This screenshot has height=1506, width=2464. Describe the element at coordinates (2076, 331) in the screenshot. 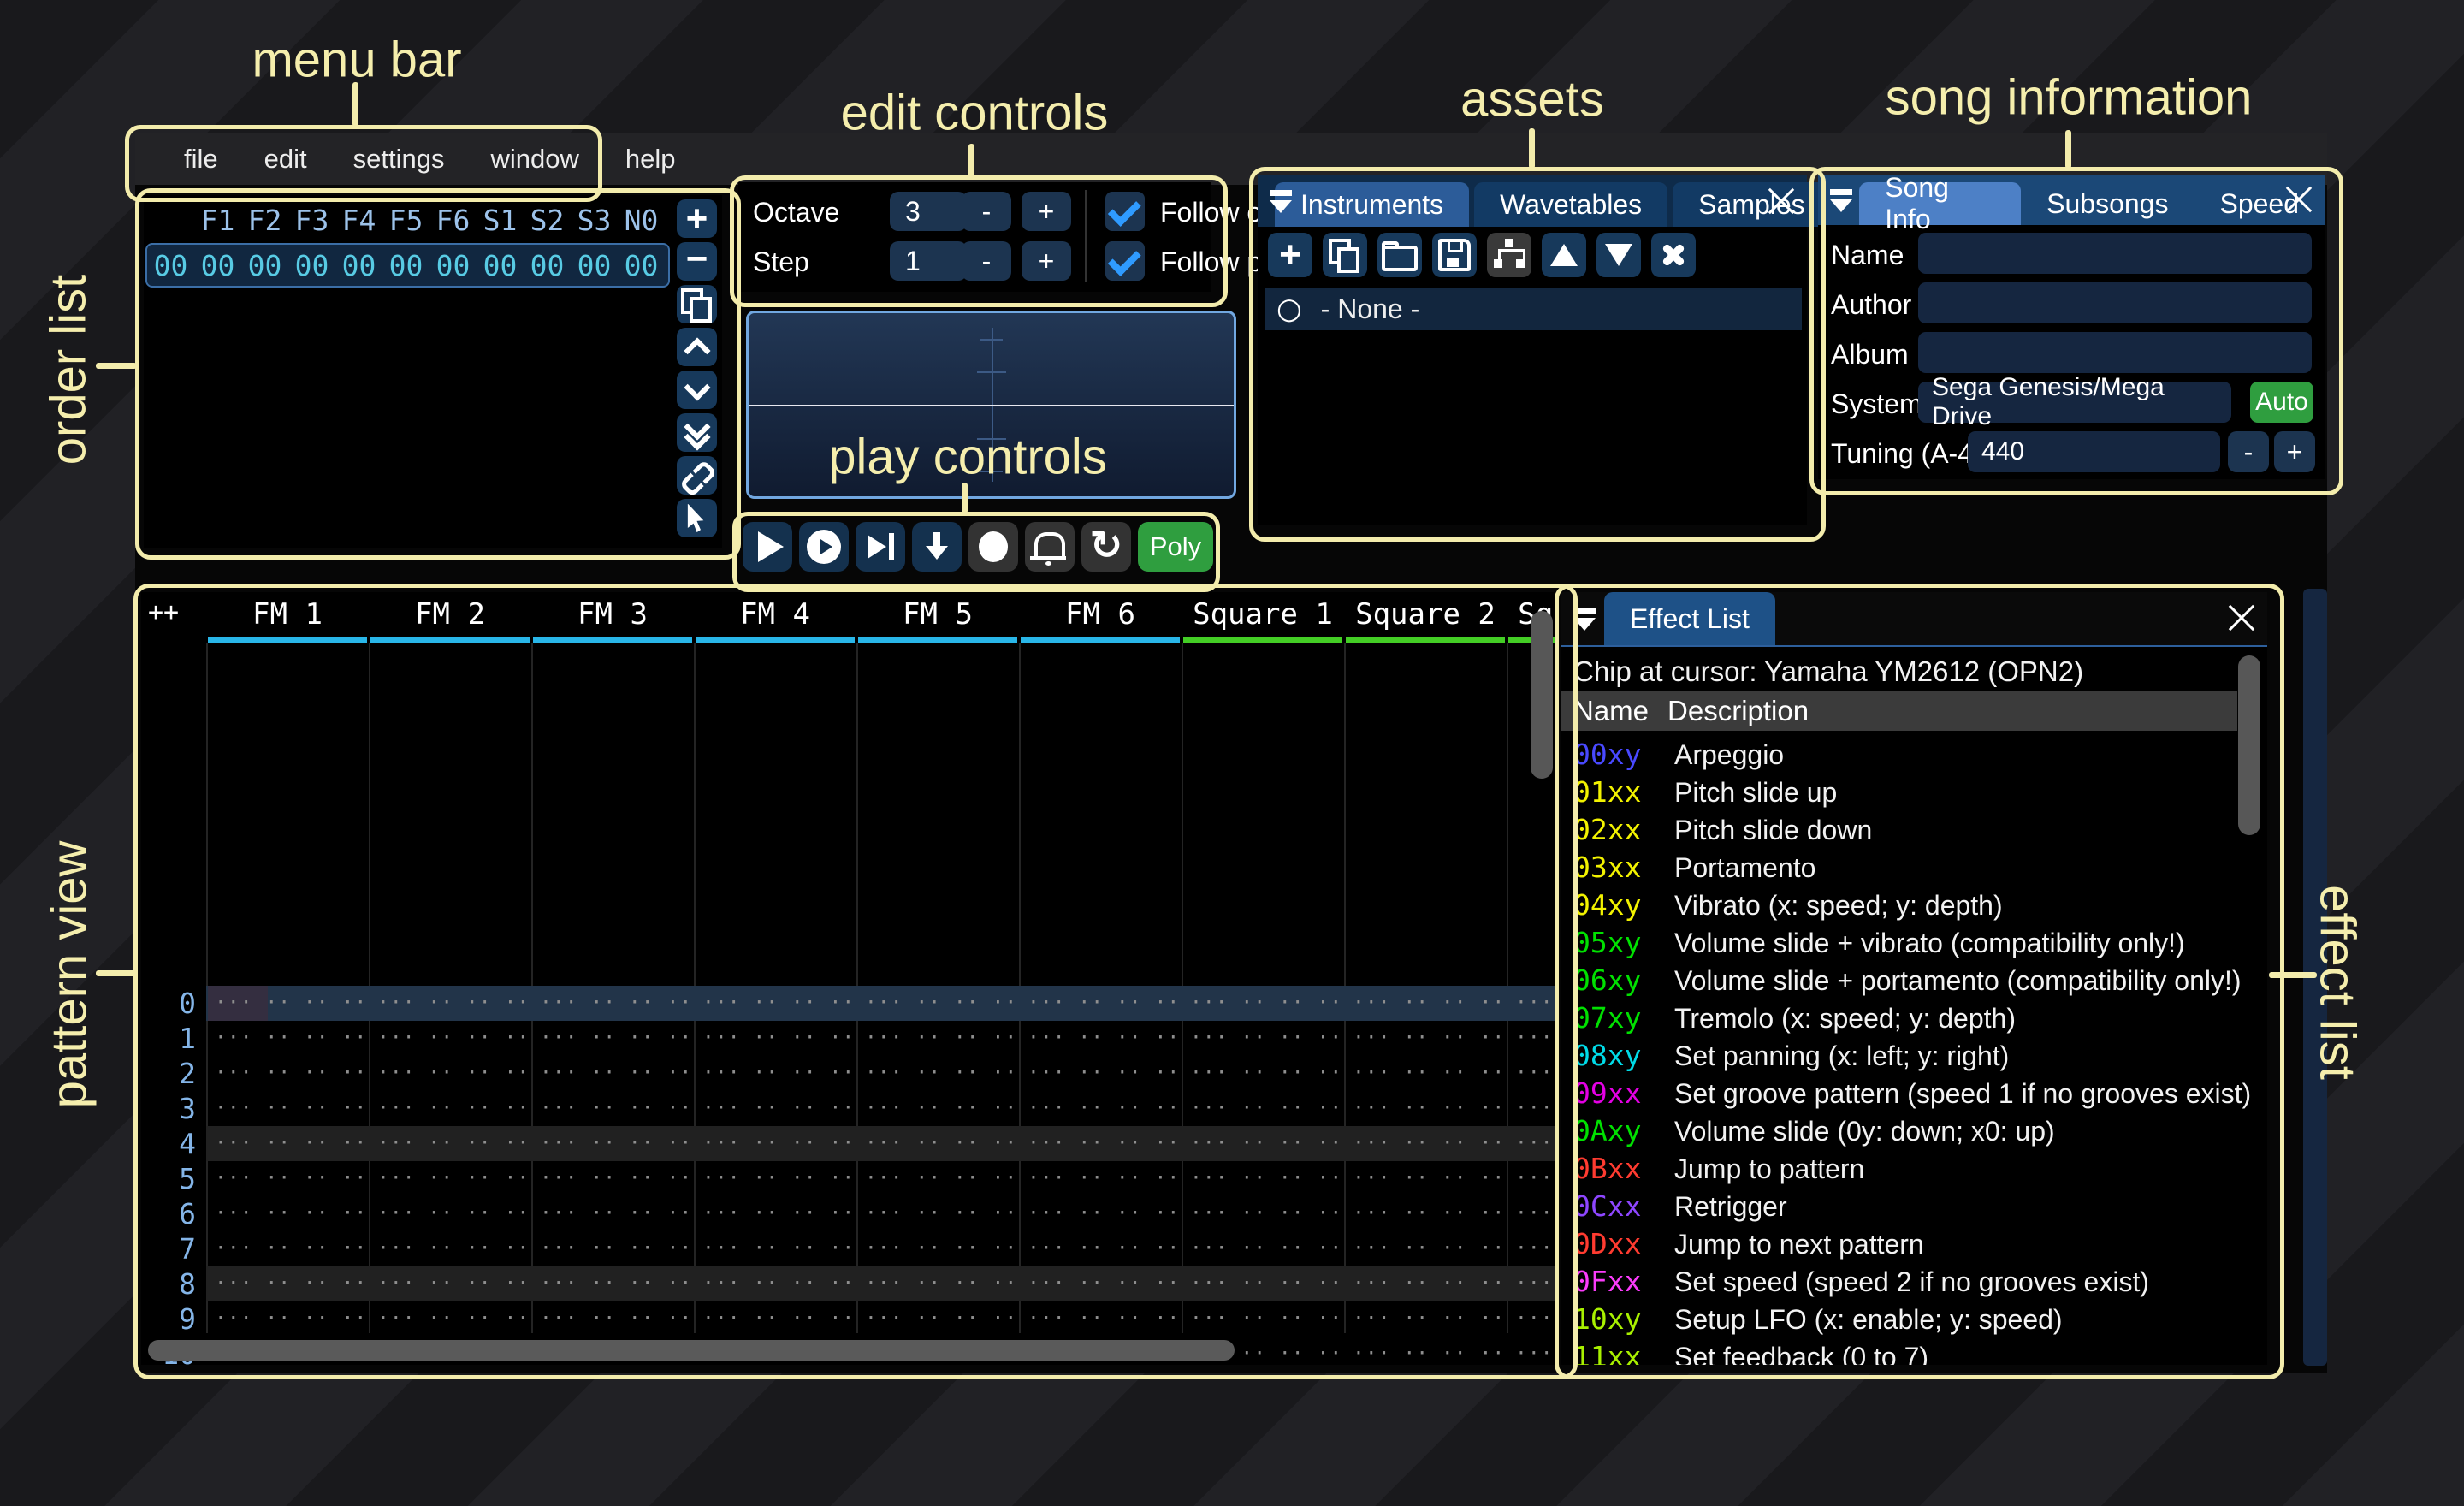

I see `annotation-rect-song-info` at that location.